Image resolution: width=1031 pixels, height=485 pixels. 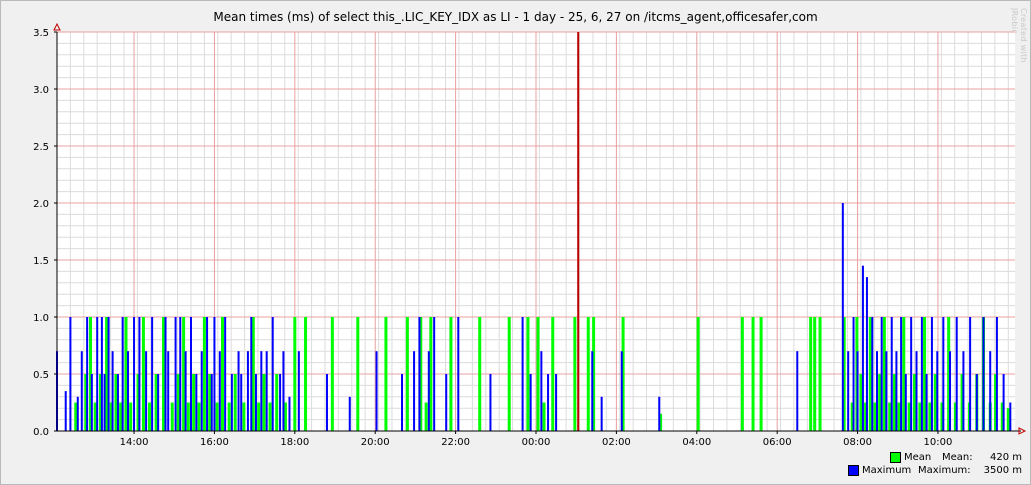 What do you see at coordinates (777, 442) in the screenshot?
I see `x-tick-label: 06:00` at bounding box center [777, 442].